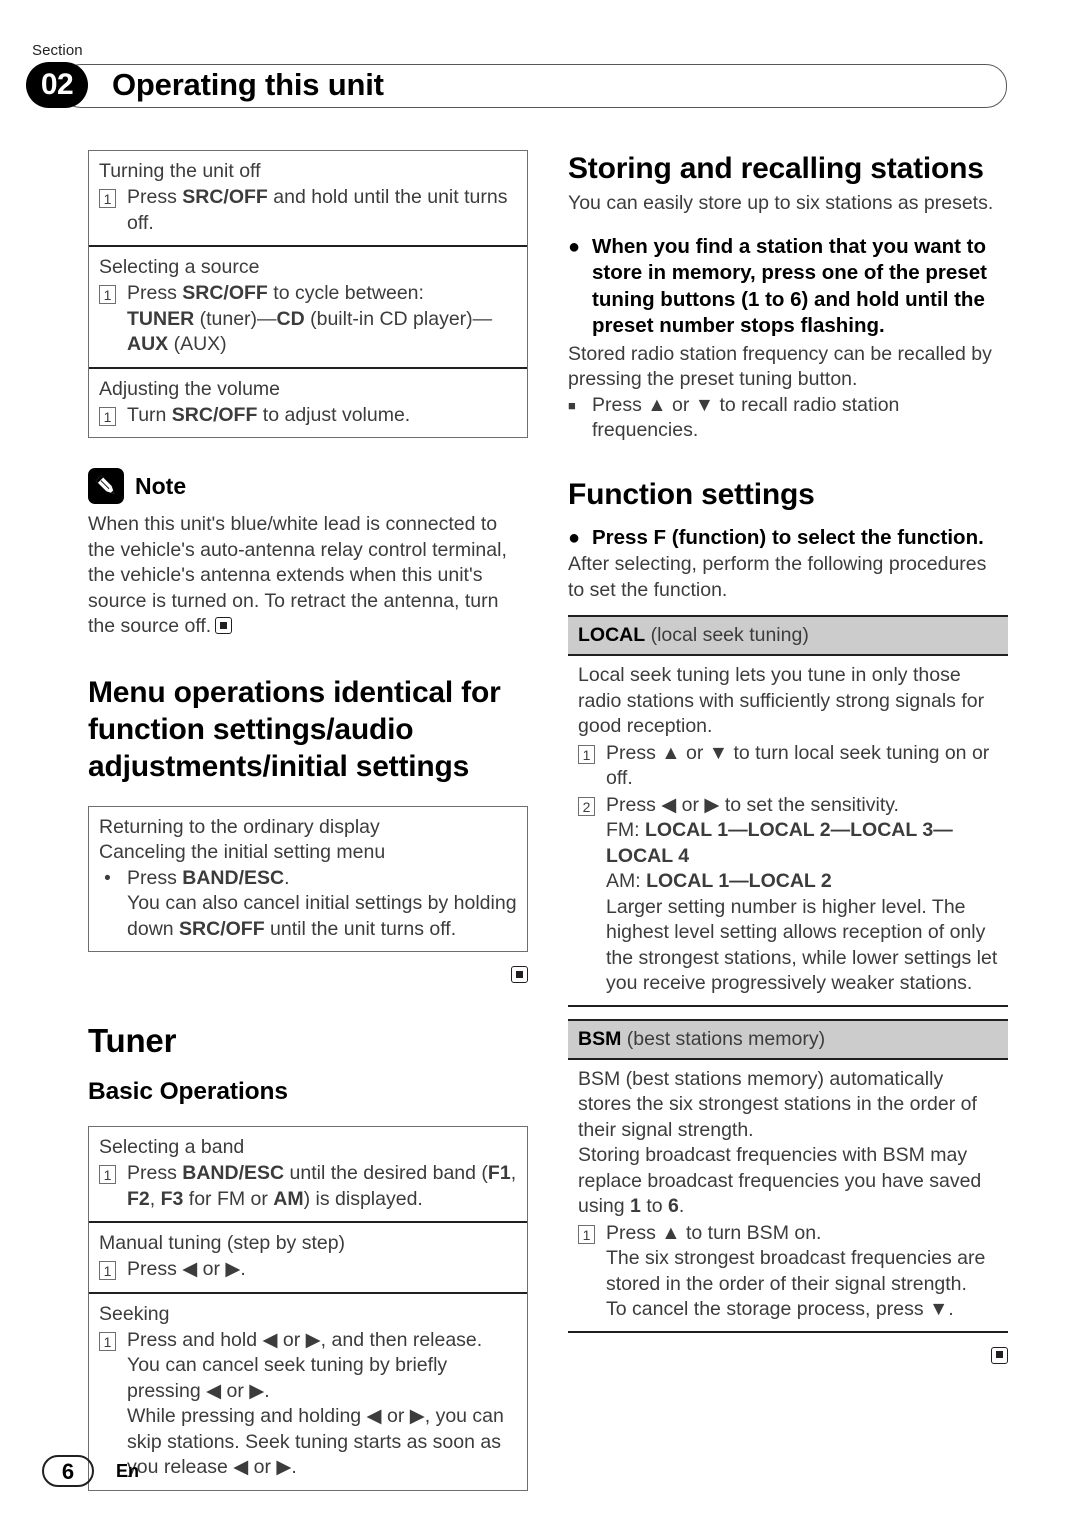 The height and width of the screenshot is (1529, 1080). I want to click on function-description: (local seek tuning), so click(727, 635).